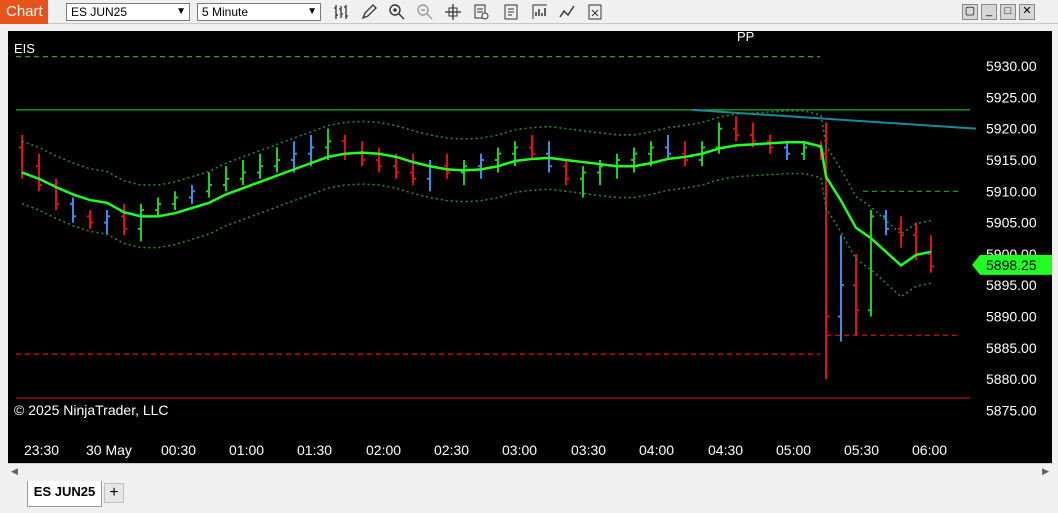 The height and width of the screenshot is (513, 1058). I want to click on time-axis-label: 01:00, so click(246, 450).